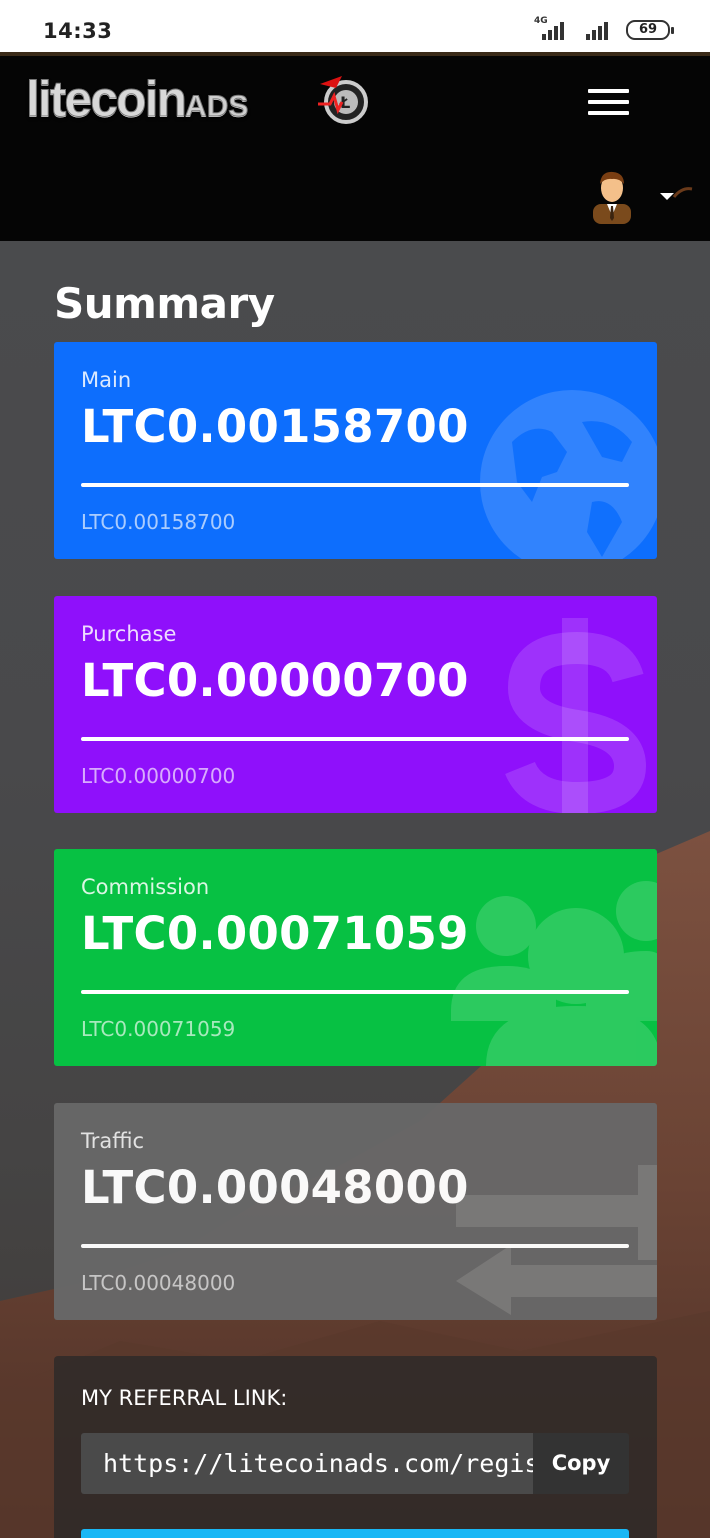 This screenshot has width=710, height=1538. I want to click on card-label: Purchase, so click(129, 634).